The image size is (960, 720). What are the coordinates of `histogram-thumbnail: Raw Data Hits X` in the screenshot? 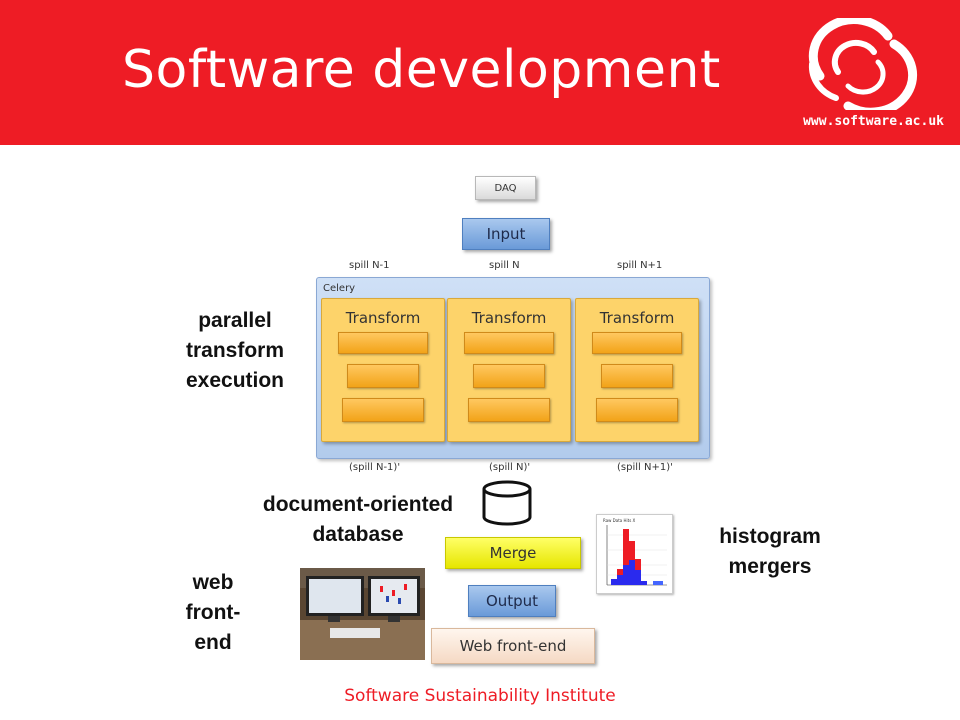 It's located at (634, 554).